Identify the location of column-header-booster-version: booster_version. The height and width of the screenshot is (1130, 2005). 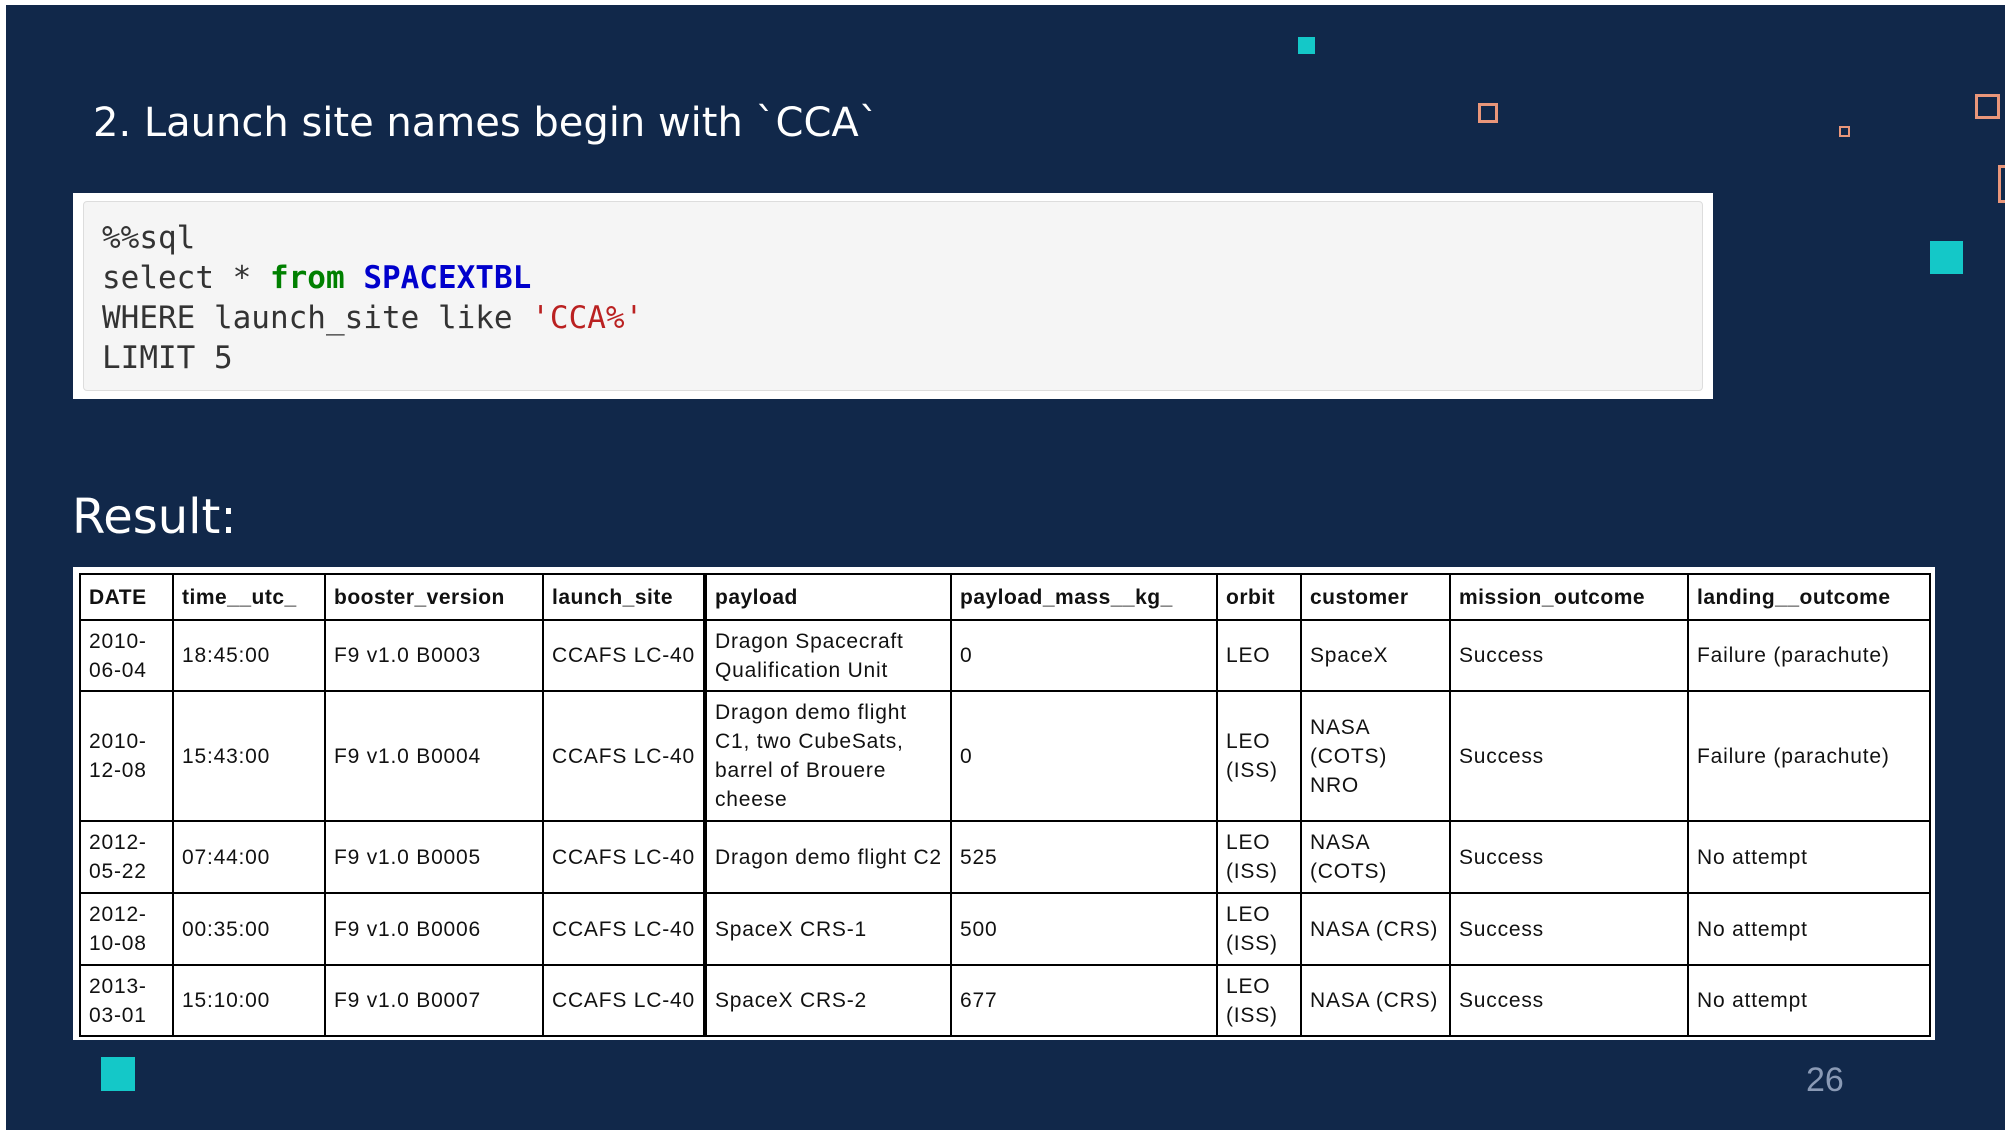
(434, 597).